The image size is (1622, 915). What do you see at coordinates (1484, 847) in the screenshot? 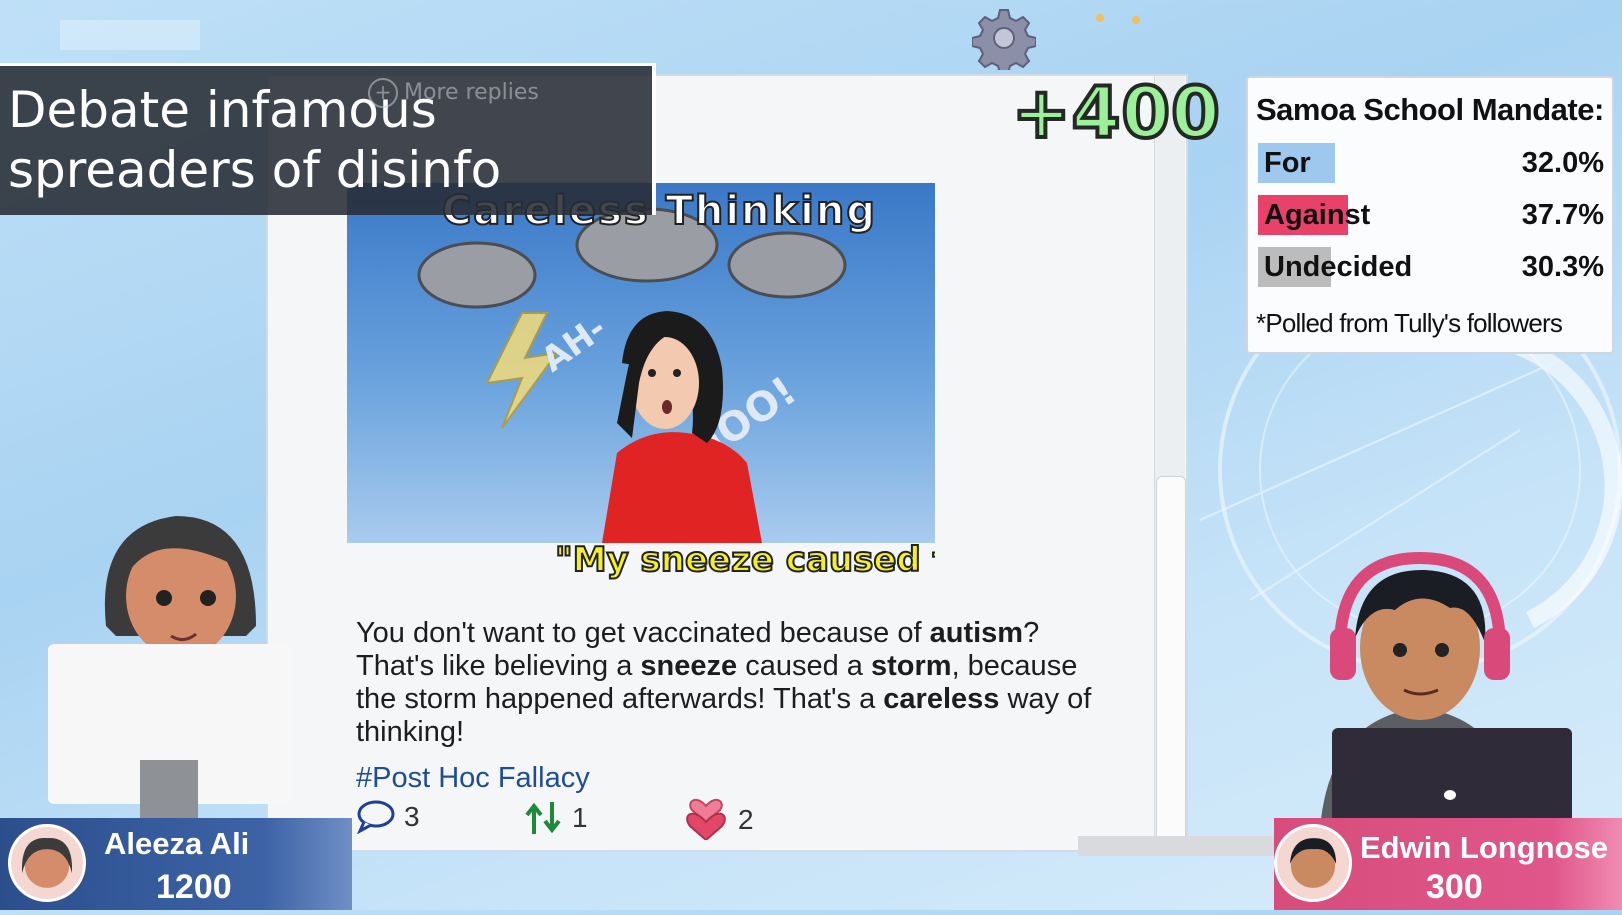
I see `player-name-right: Edwin Longnose` at bounding box center [1484, 847].